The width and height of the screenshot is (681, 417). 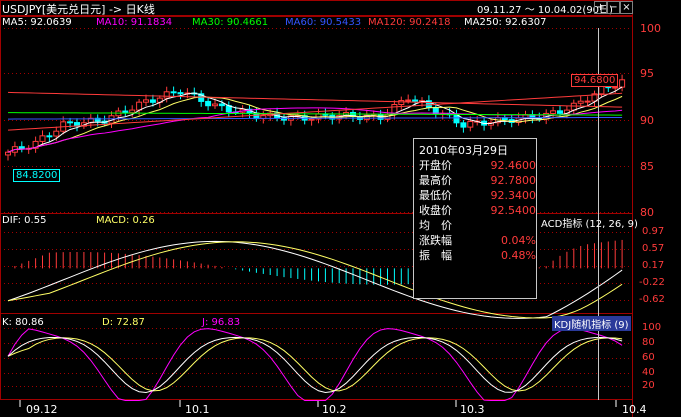 What do you see at coordinates (315, 99) in the screenshot?
I see `ma120b-line` at bounding box center [315, 99].